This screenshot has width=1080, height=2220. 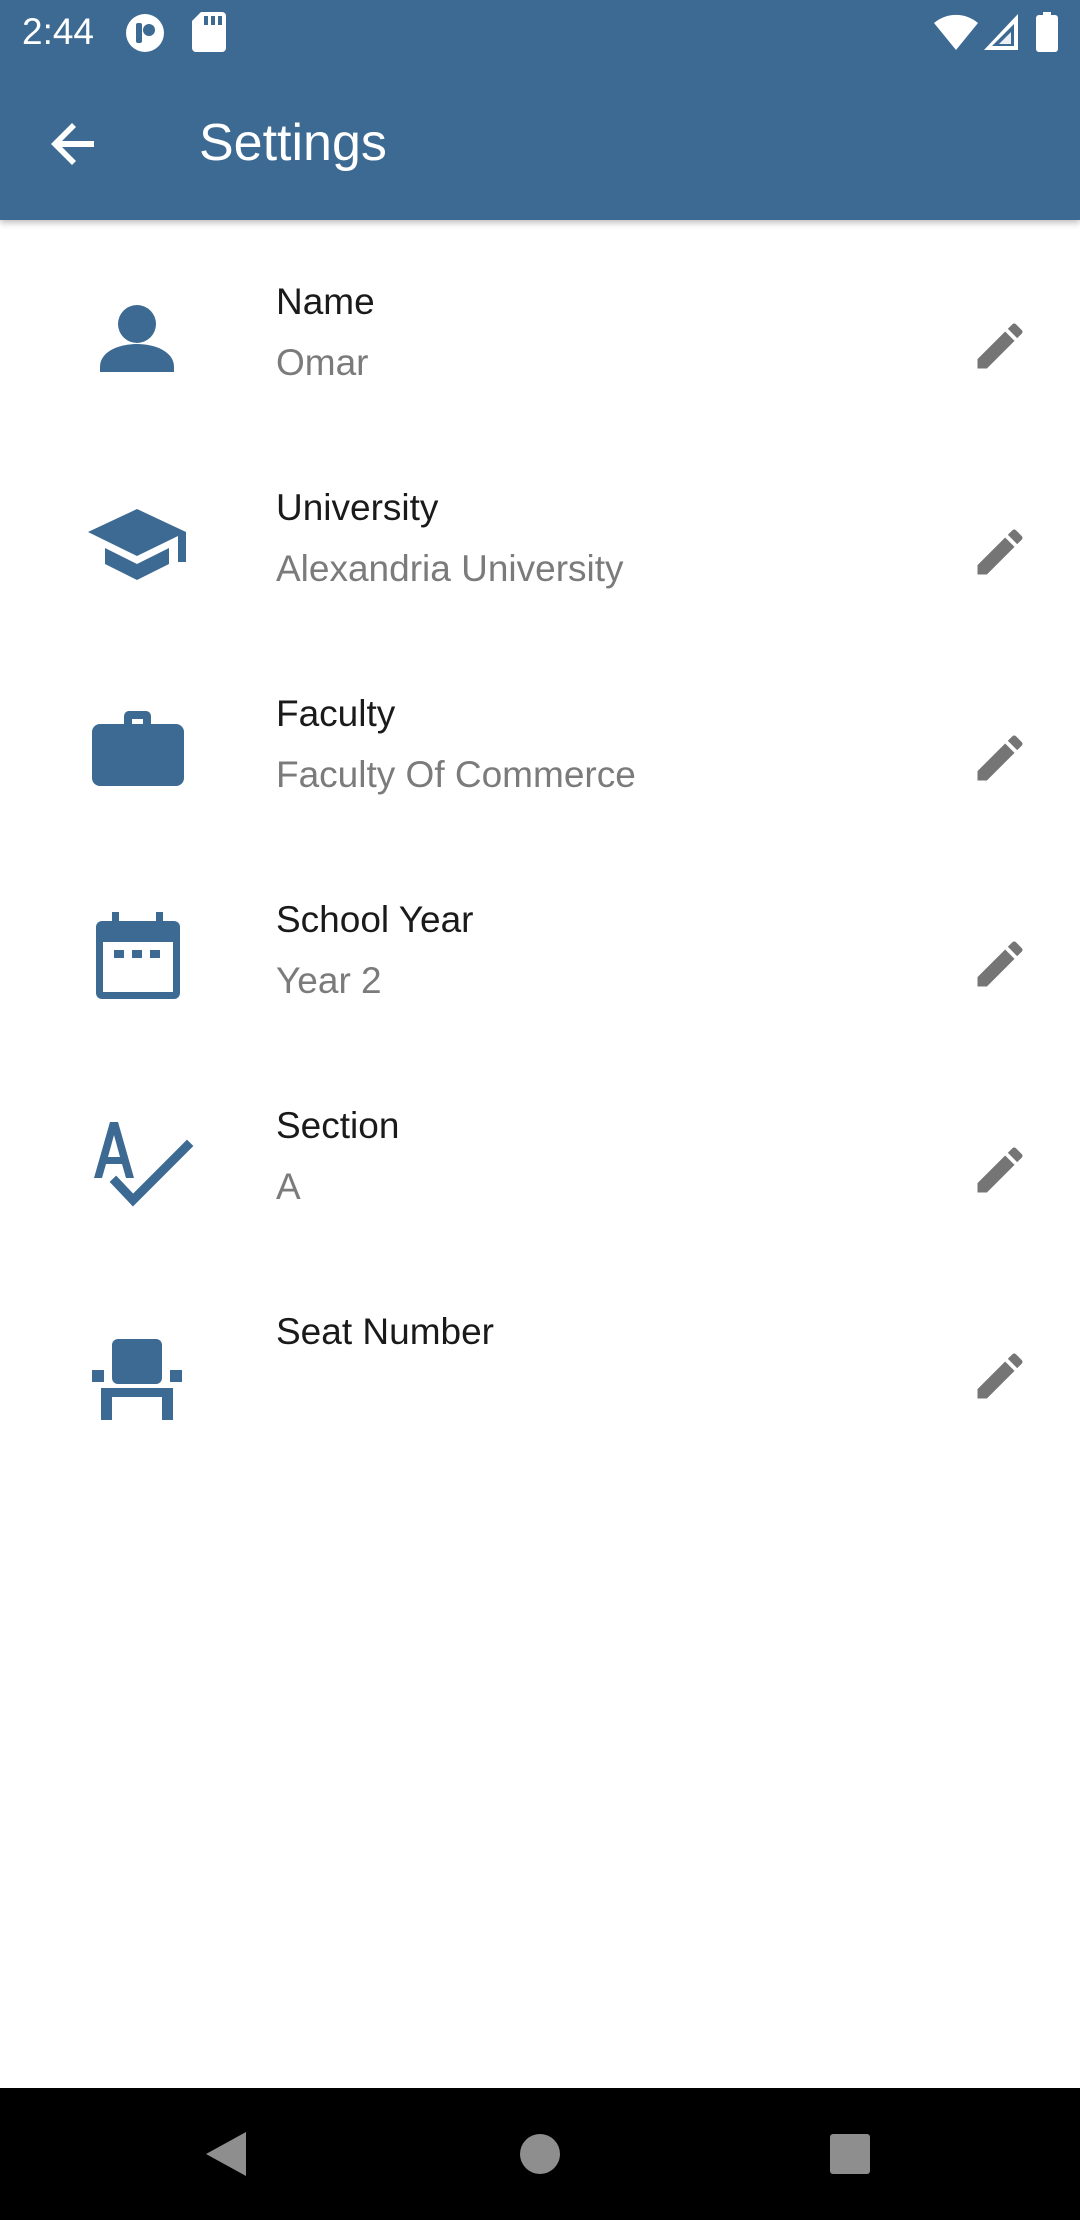 I want to click on sd-card-icon, so click(x=209, y=34).